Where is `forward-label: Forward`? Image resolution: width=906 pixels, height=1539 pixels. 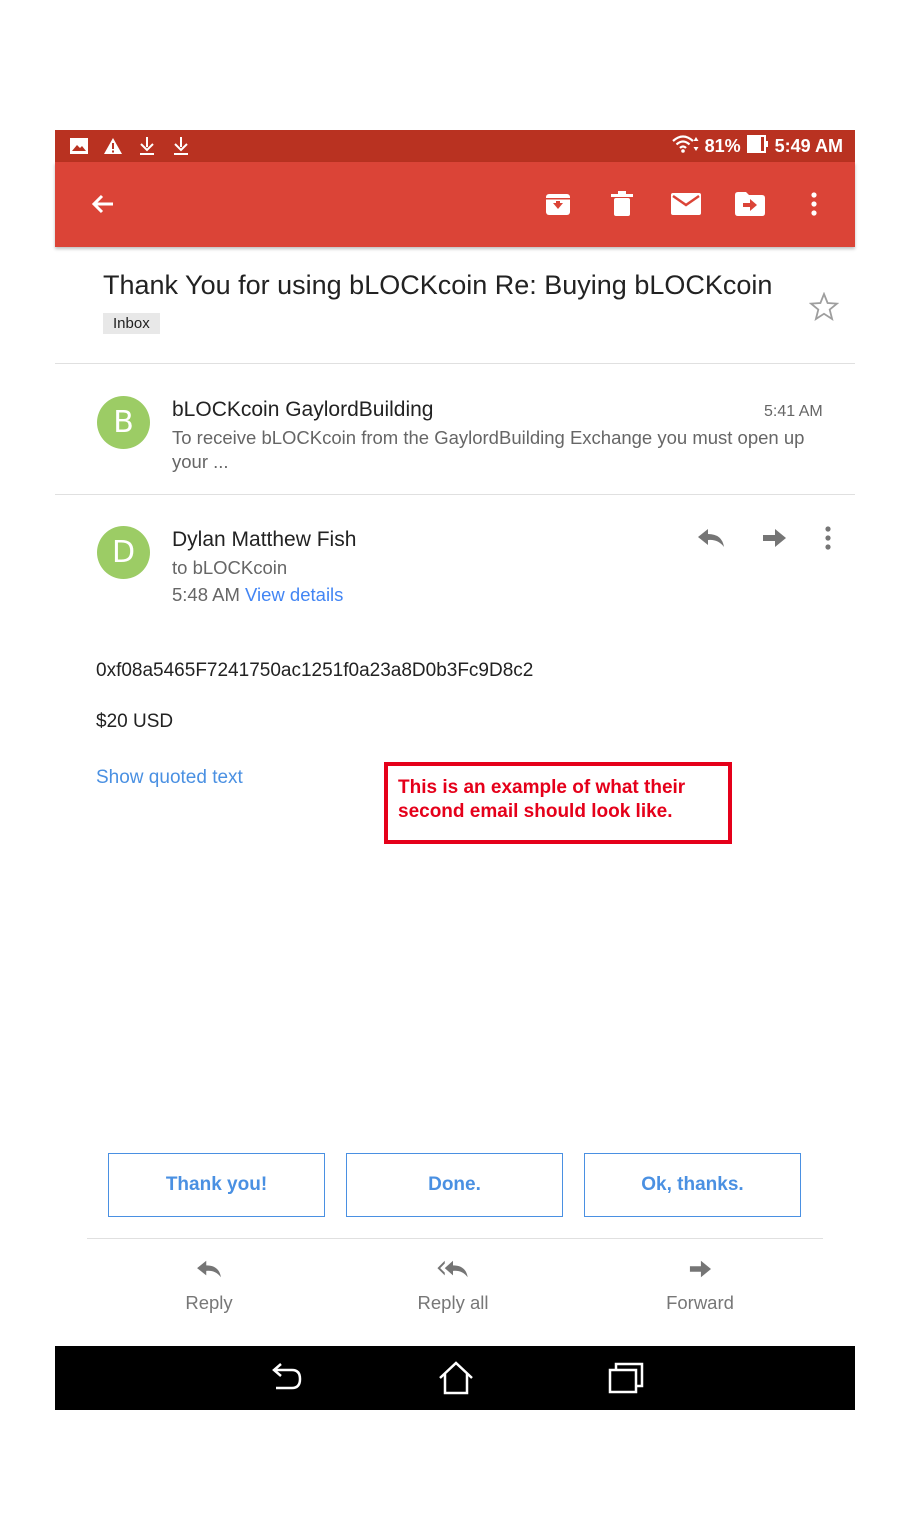
forward-label: Forward is located at coordinates (700, 1302).